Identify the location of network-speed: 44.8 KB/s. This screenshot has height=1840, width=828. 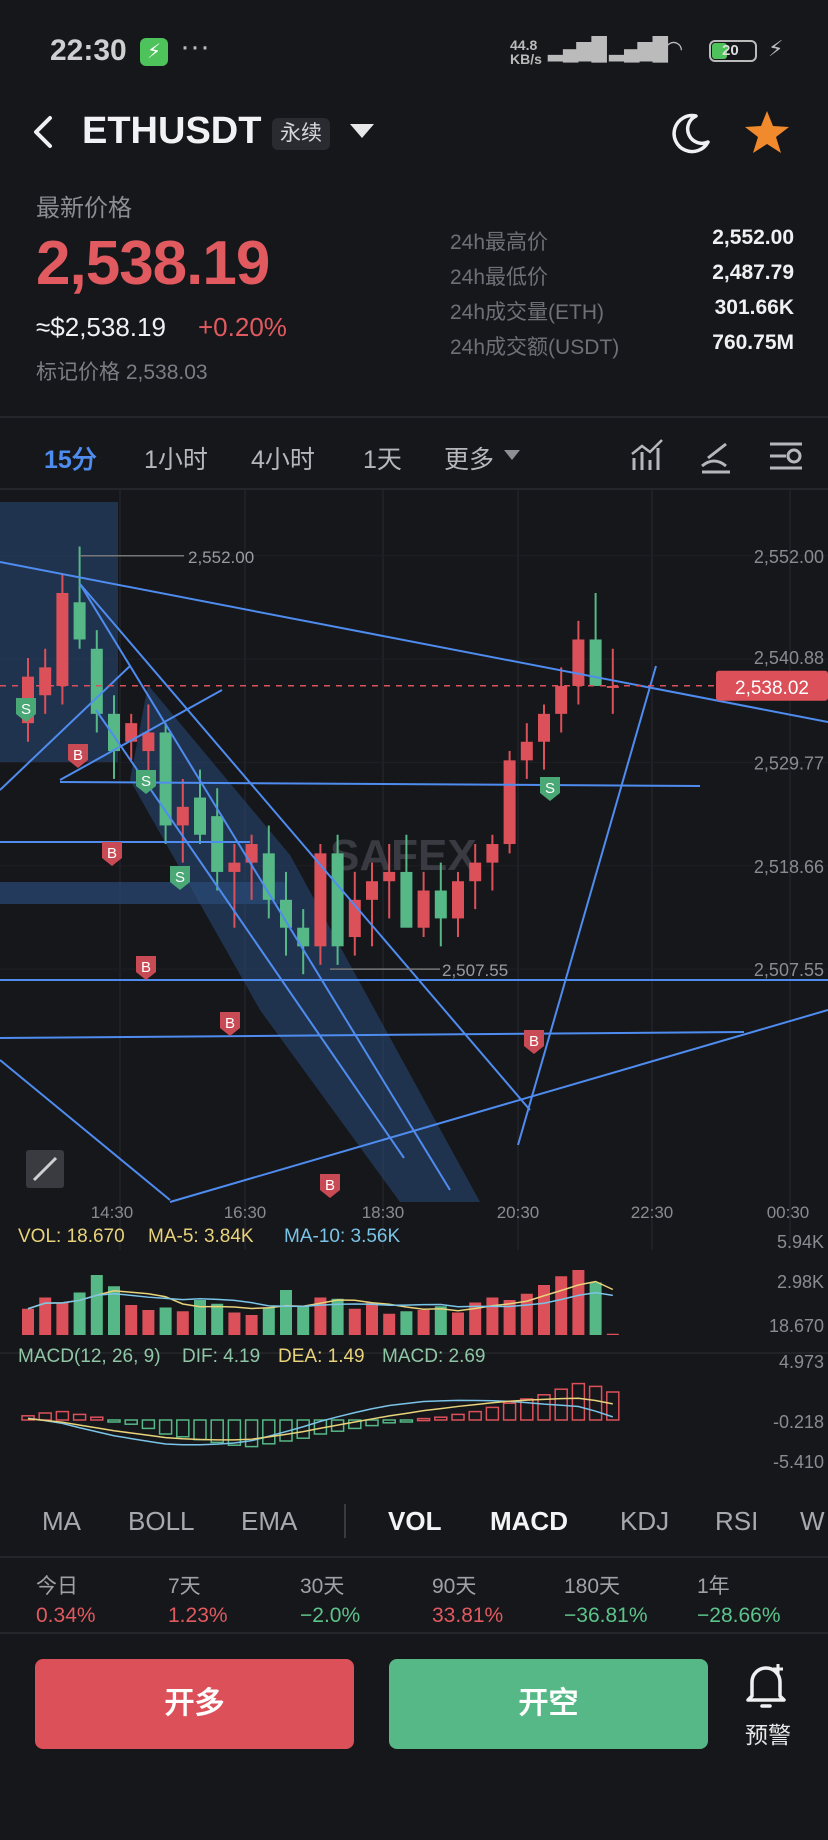
(526, 52).